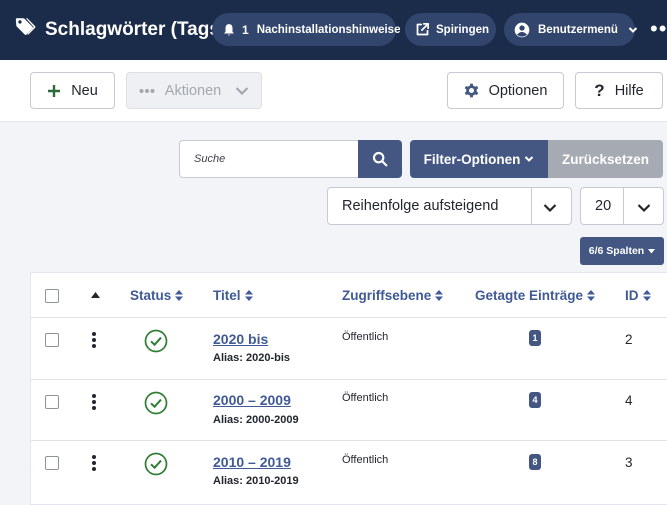  I want to click on options-button: Optionen, so click(505, 90).